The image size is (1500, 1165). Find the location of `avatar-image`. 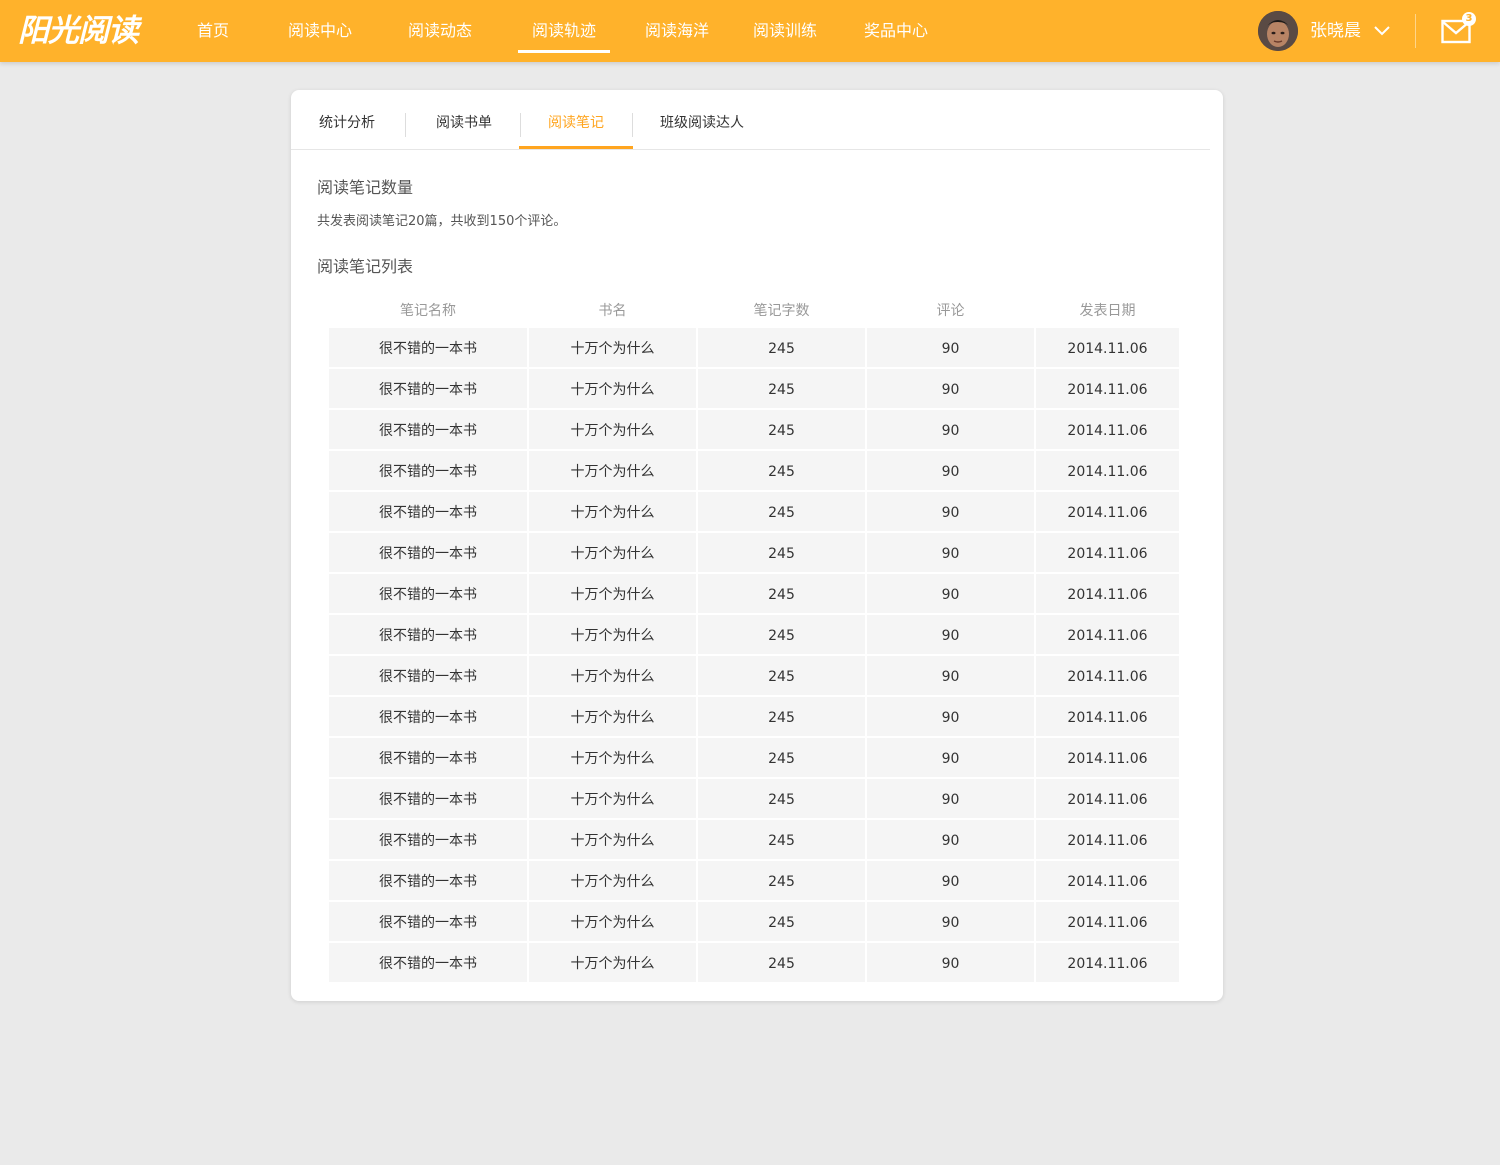

avatar-image is located at coordinates (1278, 31).